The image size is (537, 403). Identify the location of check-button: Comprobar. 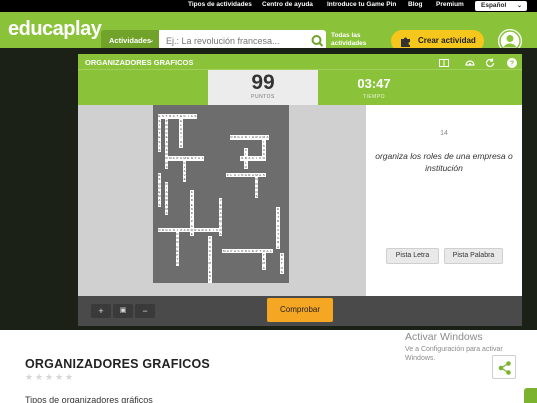
(300, 310).